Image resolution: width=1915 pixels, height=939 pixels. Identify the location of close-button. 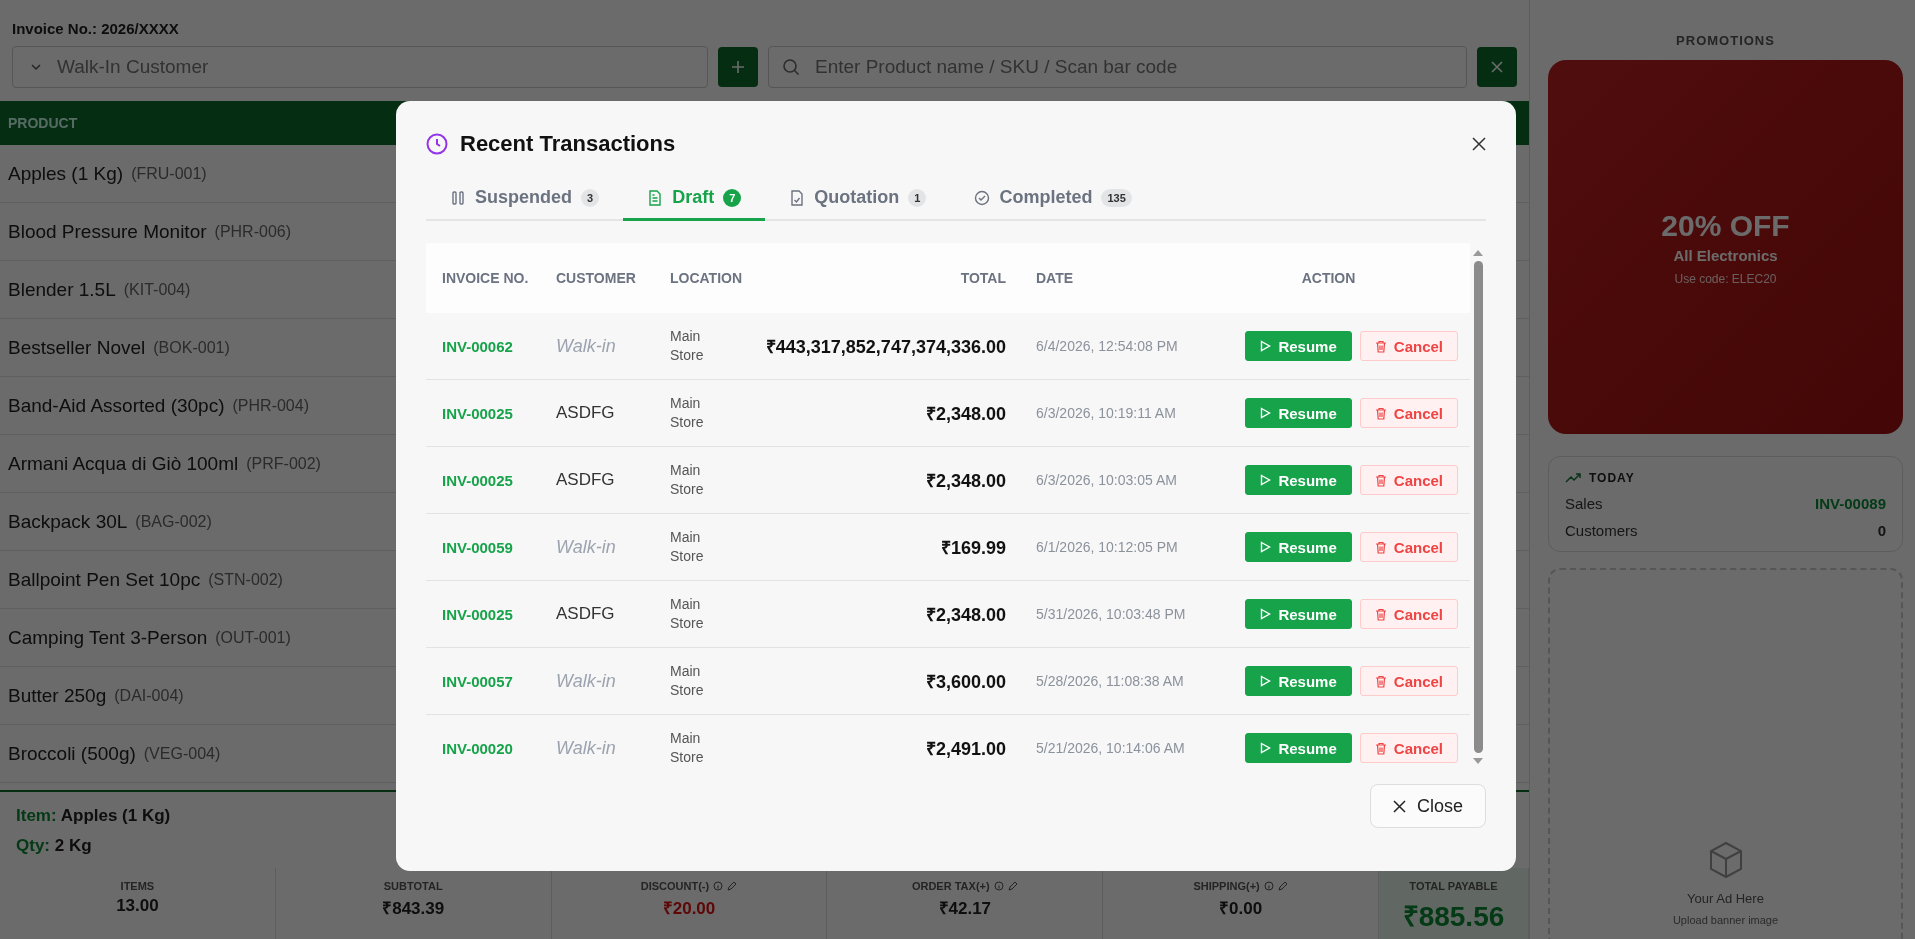
(1479, 144).